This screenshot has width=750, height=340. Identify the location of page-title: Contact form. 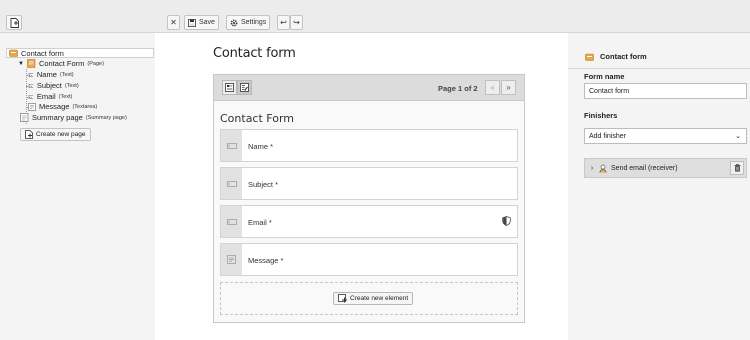
(254, 53).